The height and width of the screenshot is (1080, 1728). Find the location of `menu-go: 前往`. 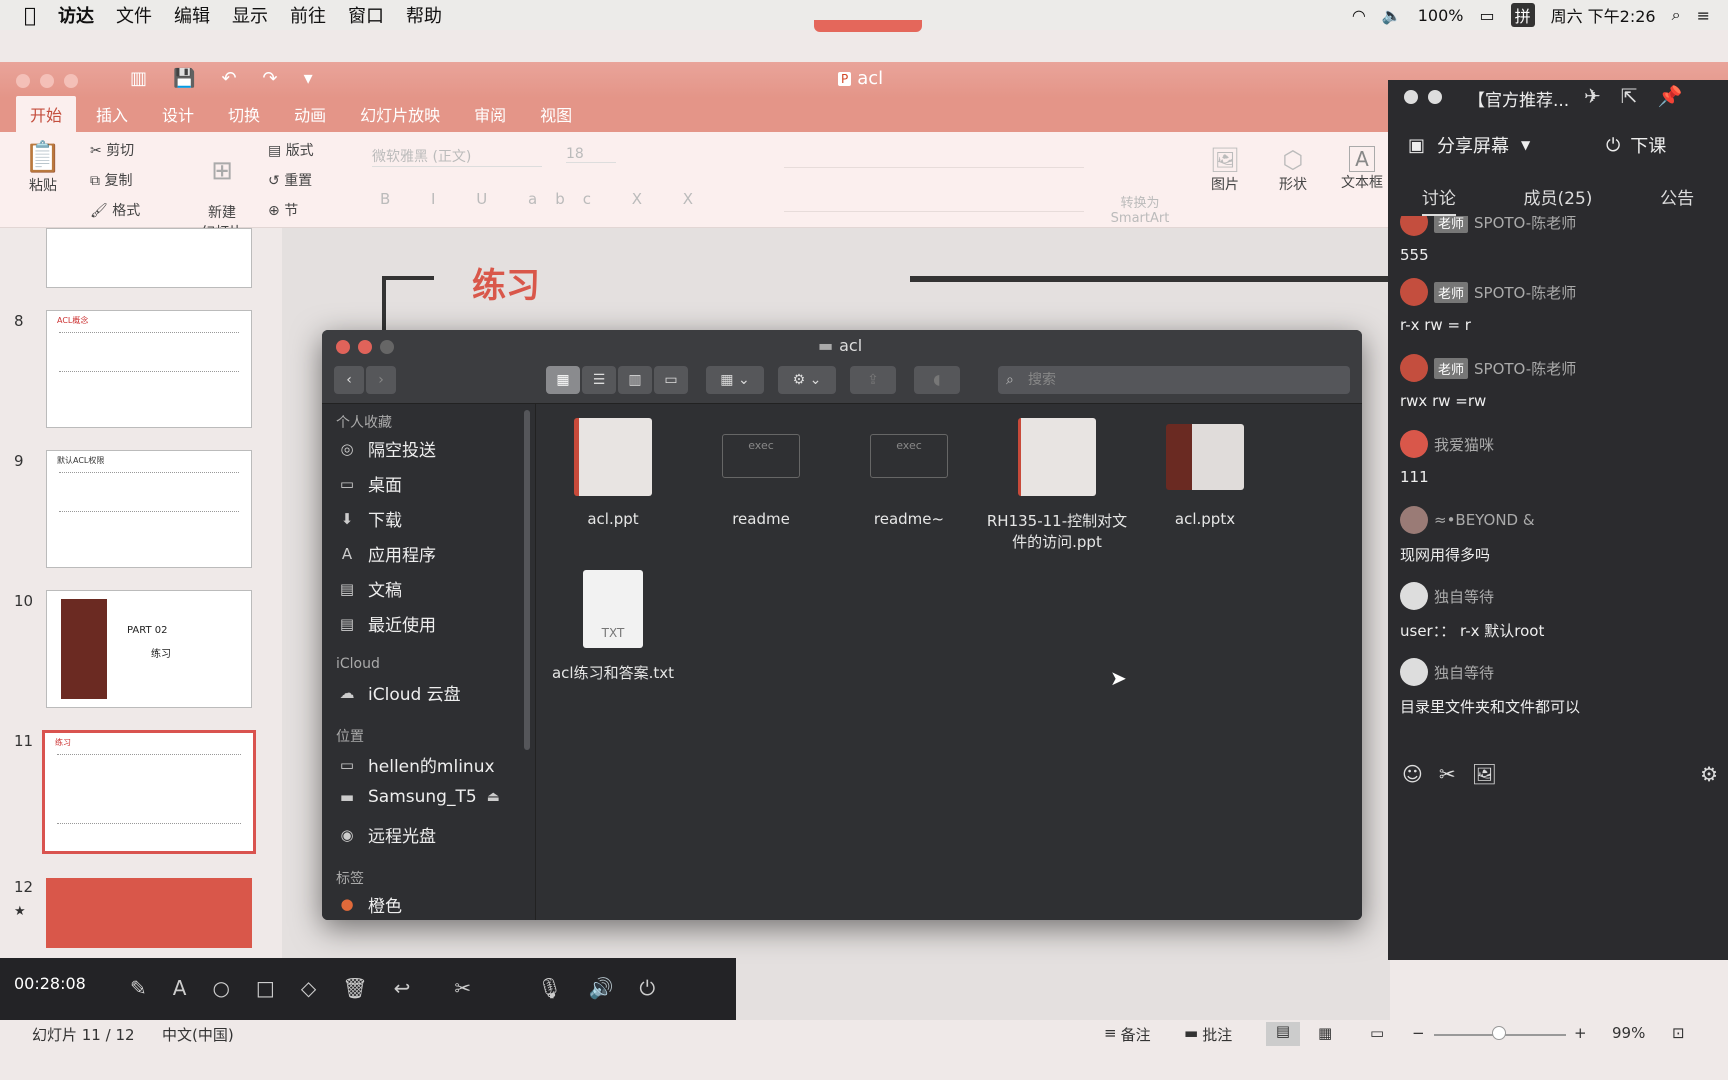

menu-go: 前往 is located at coordinates (308, 15).